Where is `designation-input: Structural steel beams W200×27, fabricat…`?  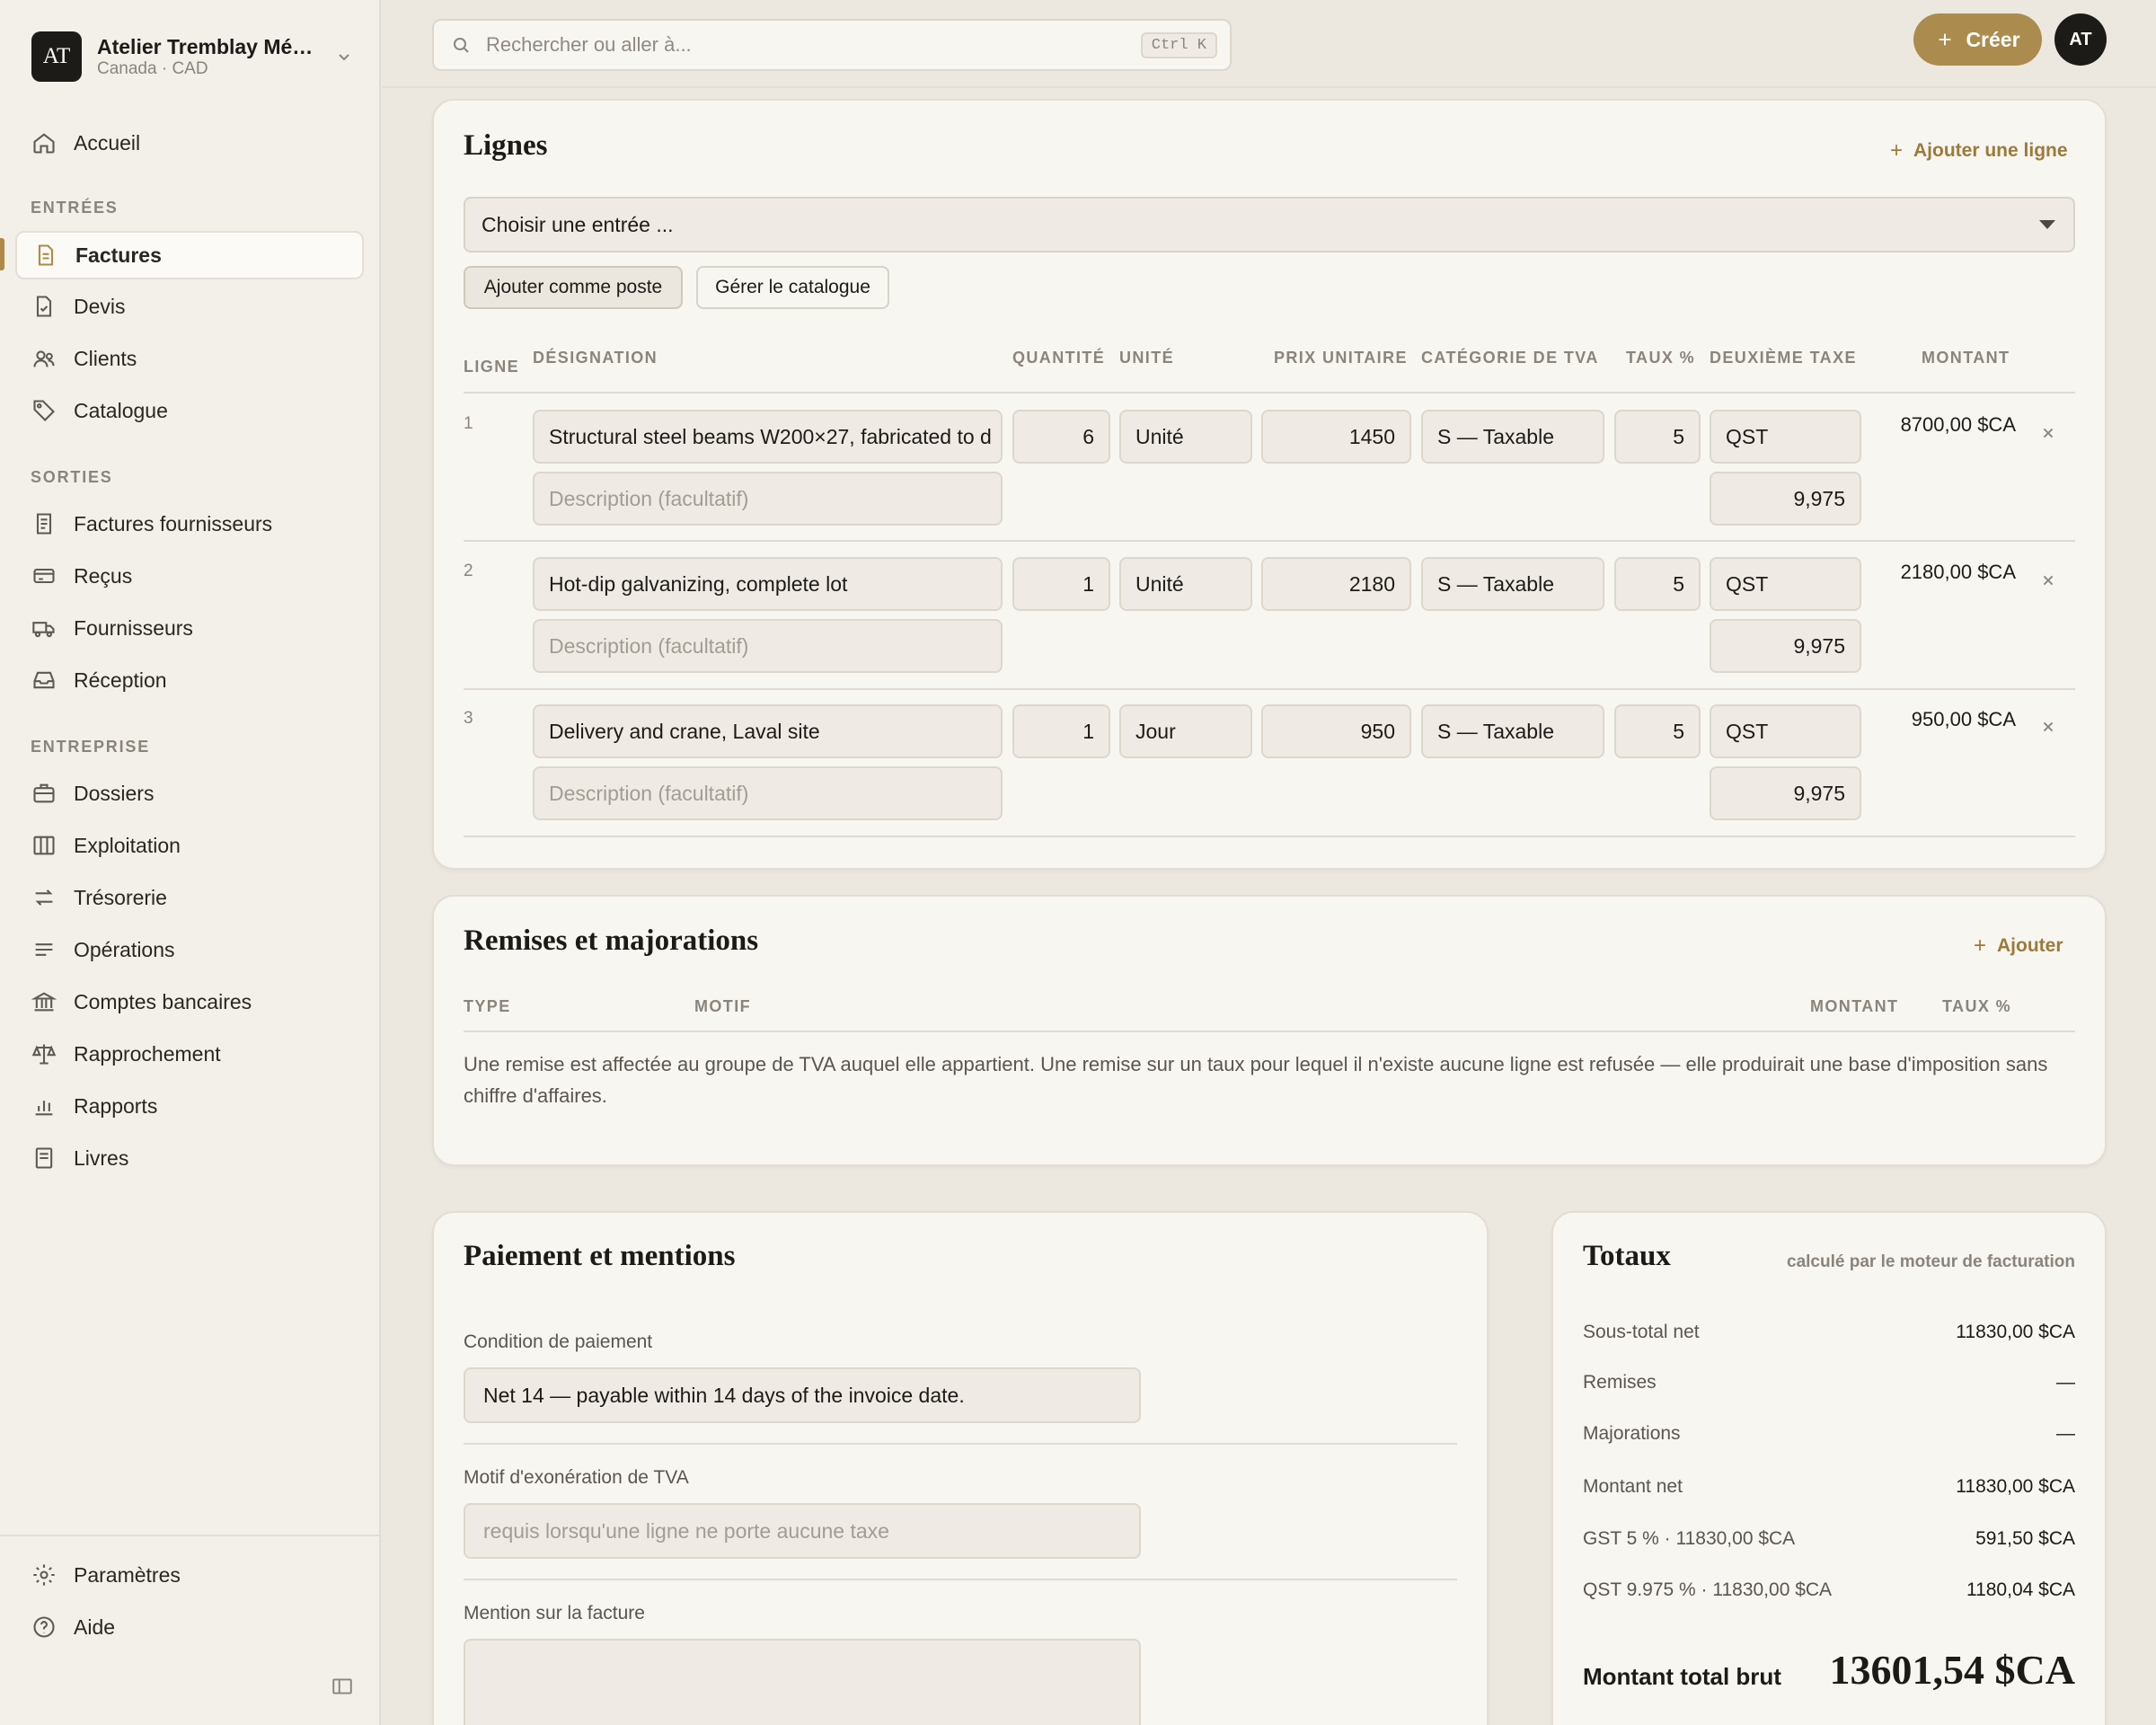 designation-input: Structural steel beams W200×27, fabricat… is located at coordinates (768, 437).